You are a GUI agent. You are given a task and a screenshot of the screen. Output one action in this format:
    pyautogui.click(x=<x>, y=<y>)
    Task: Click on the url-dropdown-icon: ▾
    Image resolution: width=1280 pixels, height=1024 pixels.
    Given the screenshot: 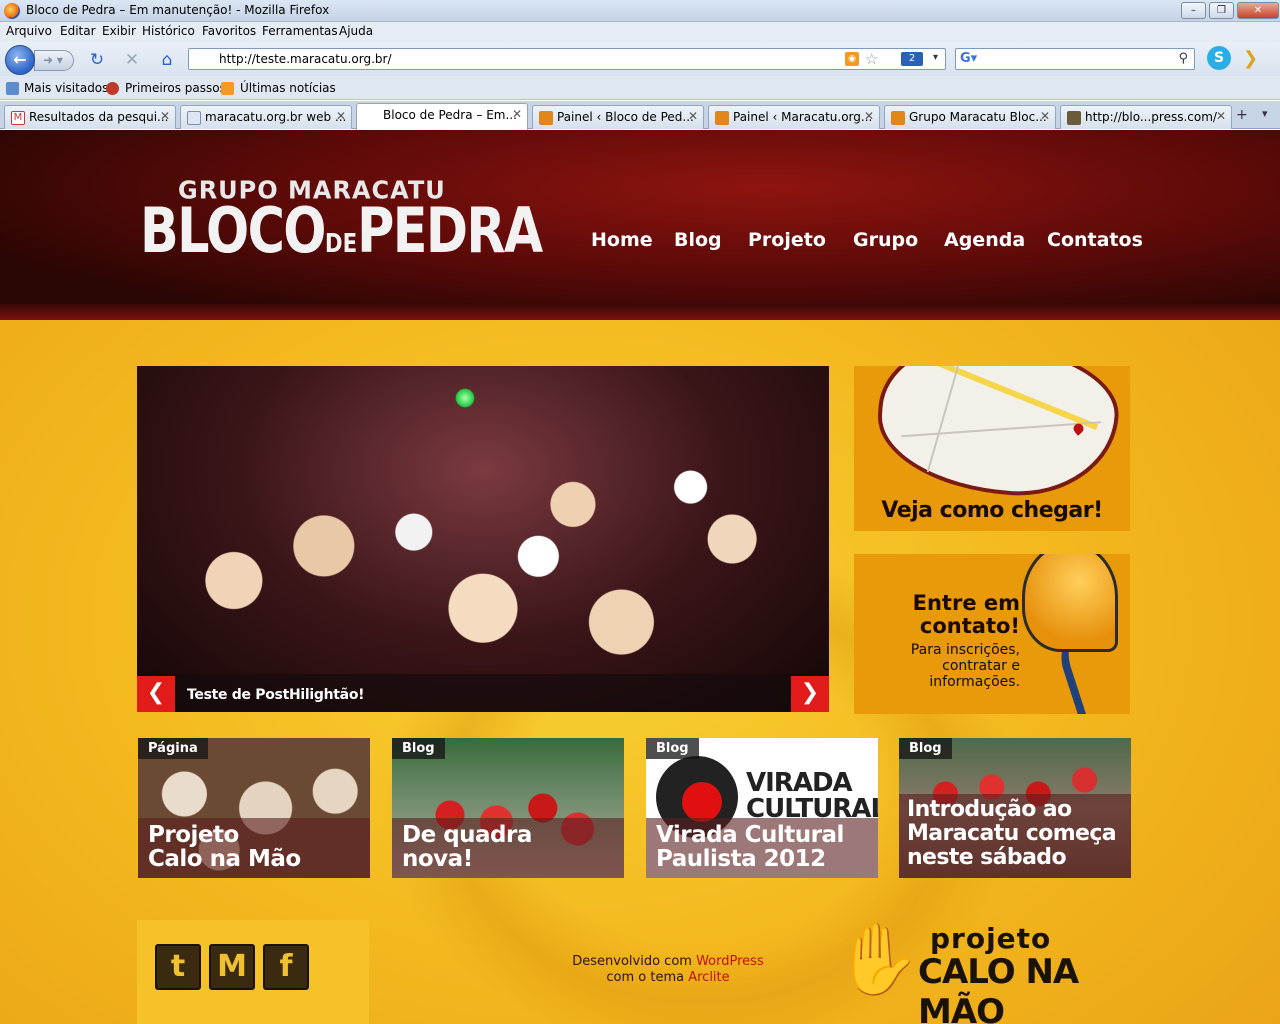 What is the action you would take?
    pyautogui.click(x=935, y=57)
    